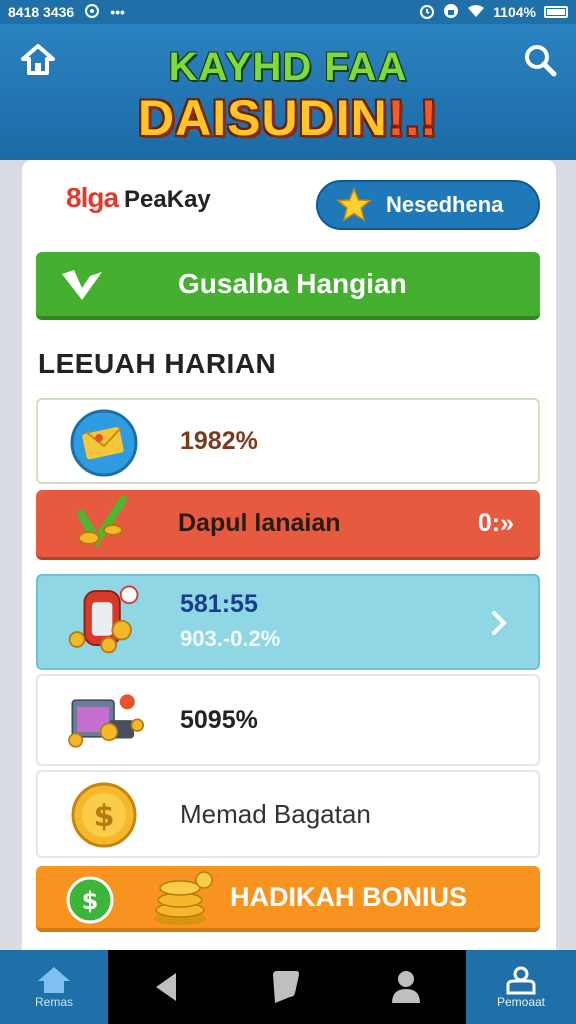  Describe the element at coordinates (53, 1002) in the screenshot. I see `nav-home-label: Remas` at that location.